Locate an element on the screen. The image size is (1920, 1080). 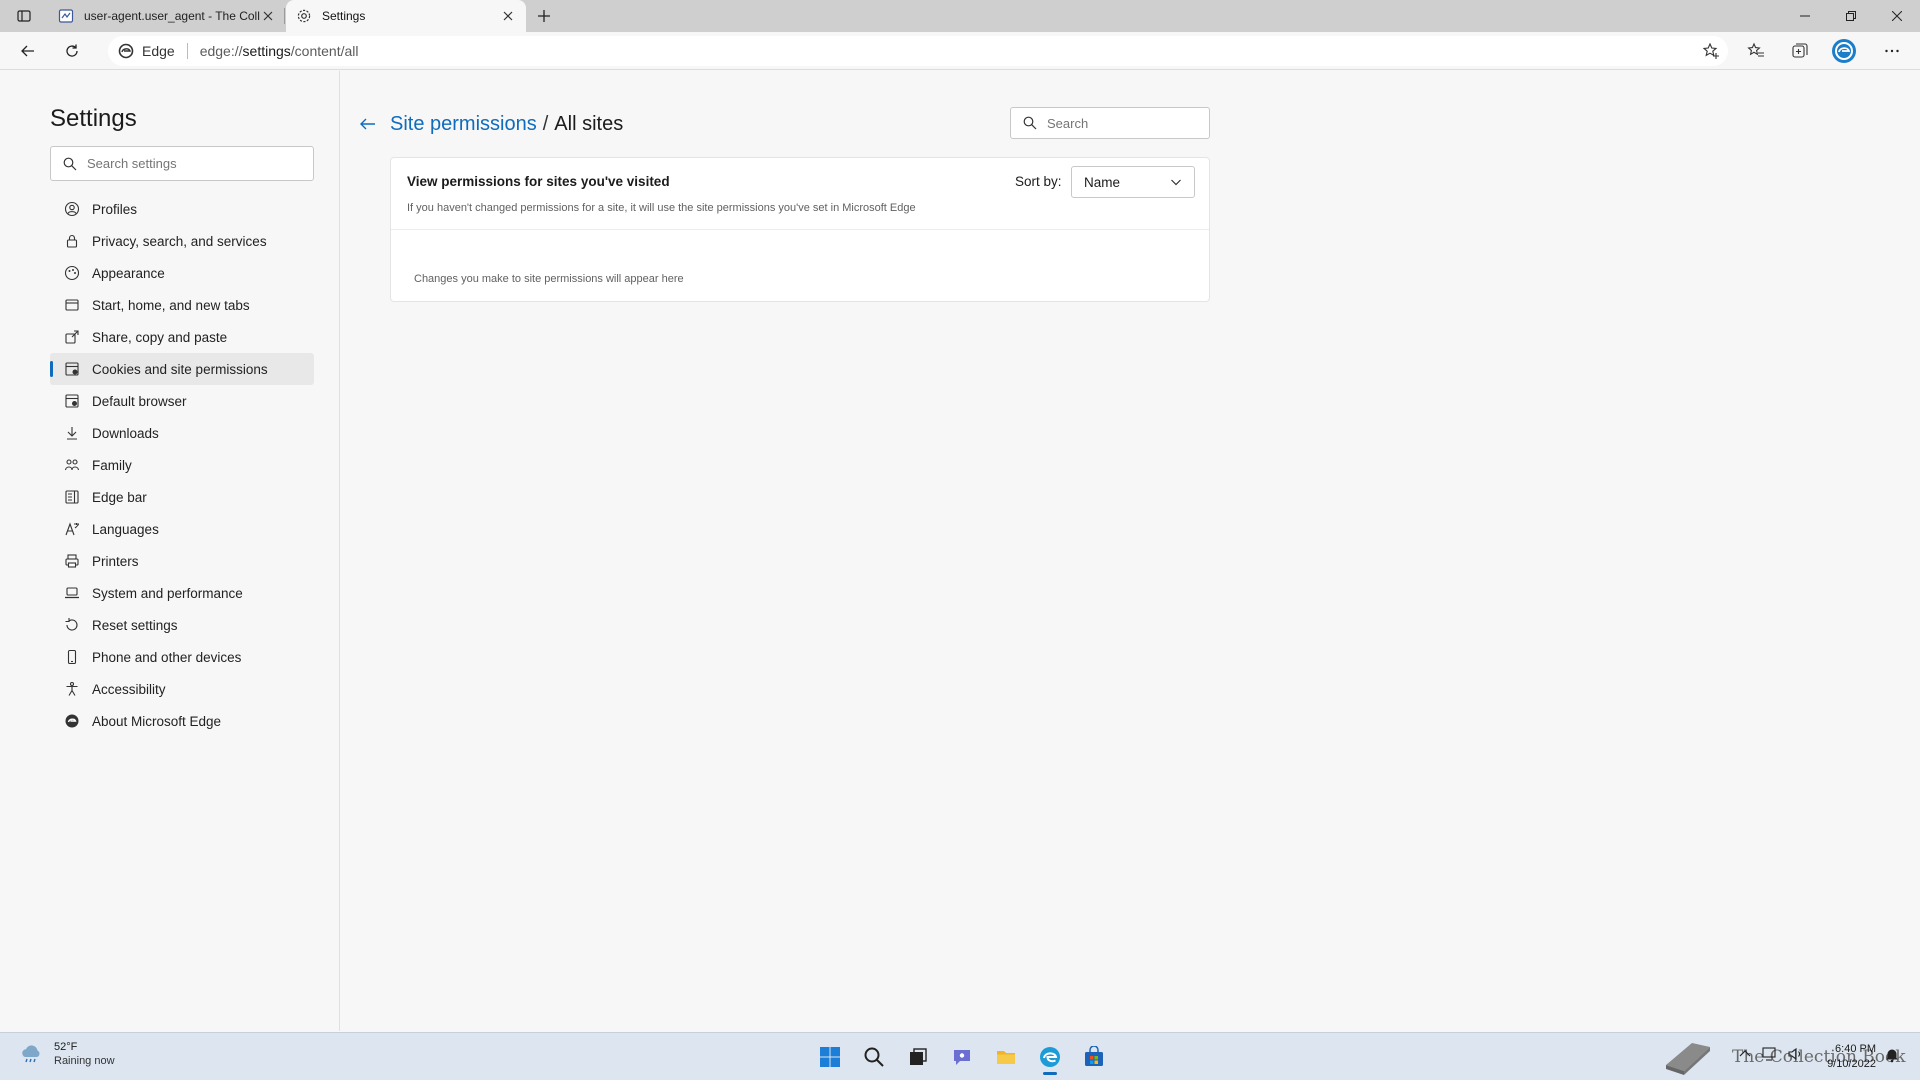
more-menu-button is located at coordinates (1892, 51).